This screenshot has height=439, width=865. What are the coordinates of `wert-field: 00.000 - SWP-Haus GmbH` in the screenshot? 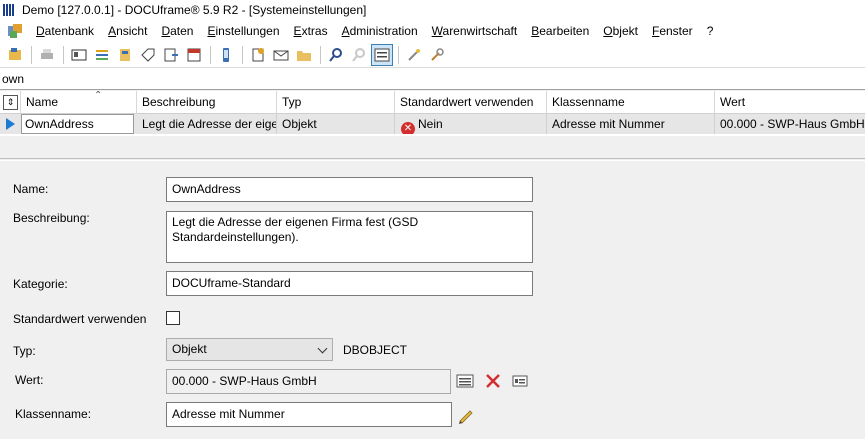 It's located at (308, 381).